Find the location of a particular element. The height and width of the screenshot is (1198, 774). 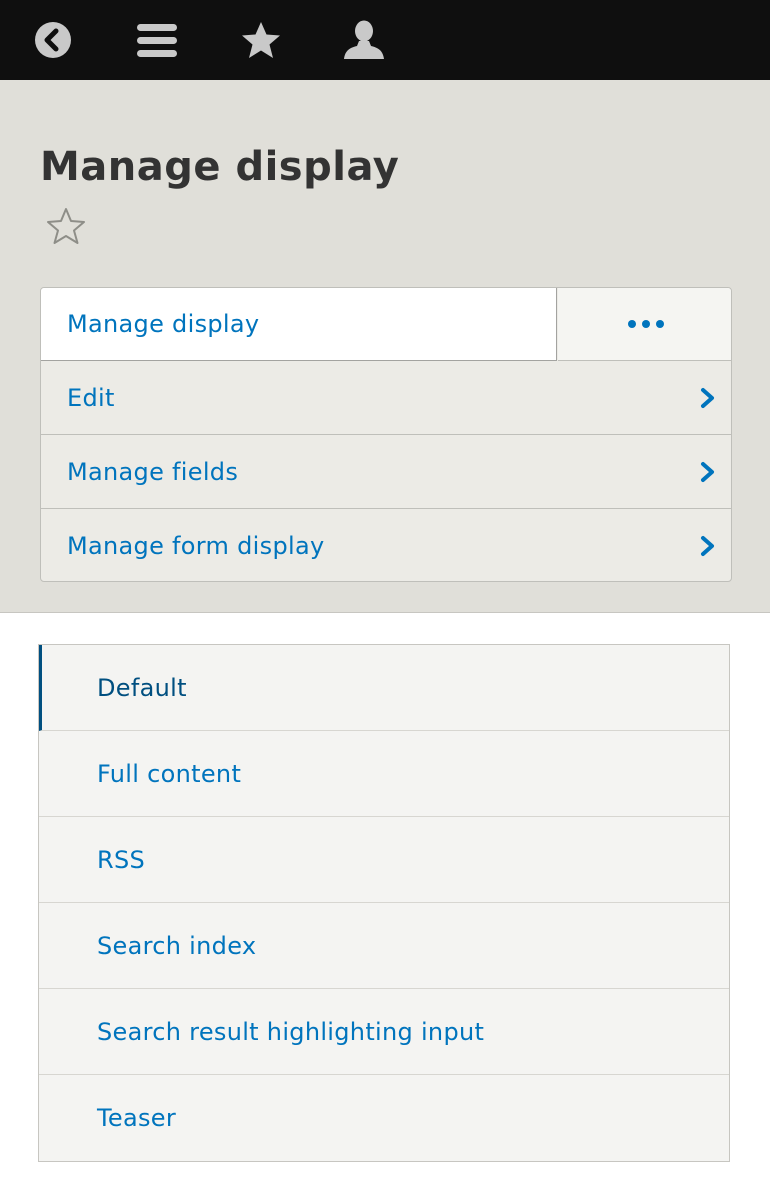

user-button is located at coordinates (364, 40).